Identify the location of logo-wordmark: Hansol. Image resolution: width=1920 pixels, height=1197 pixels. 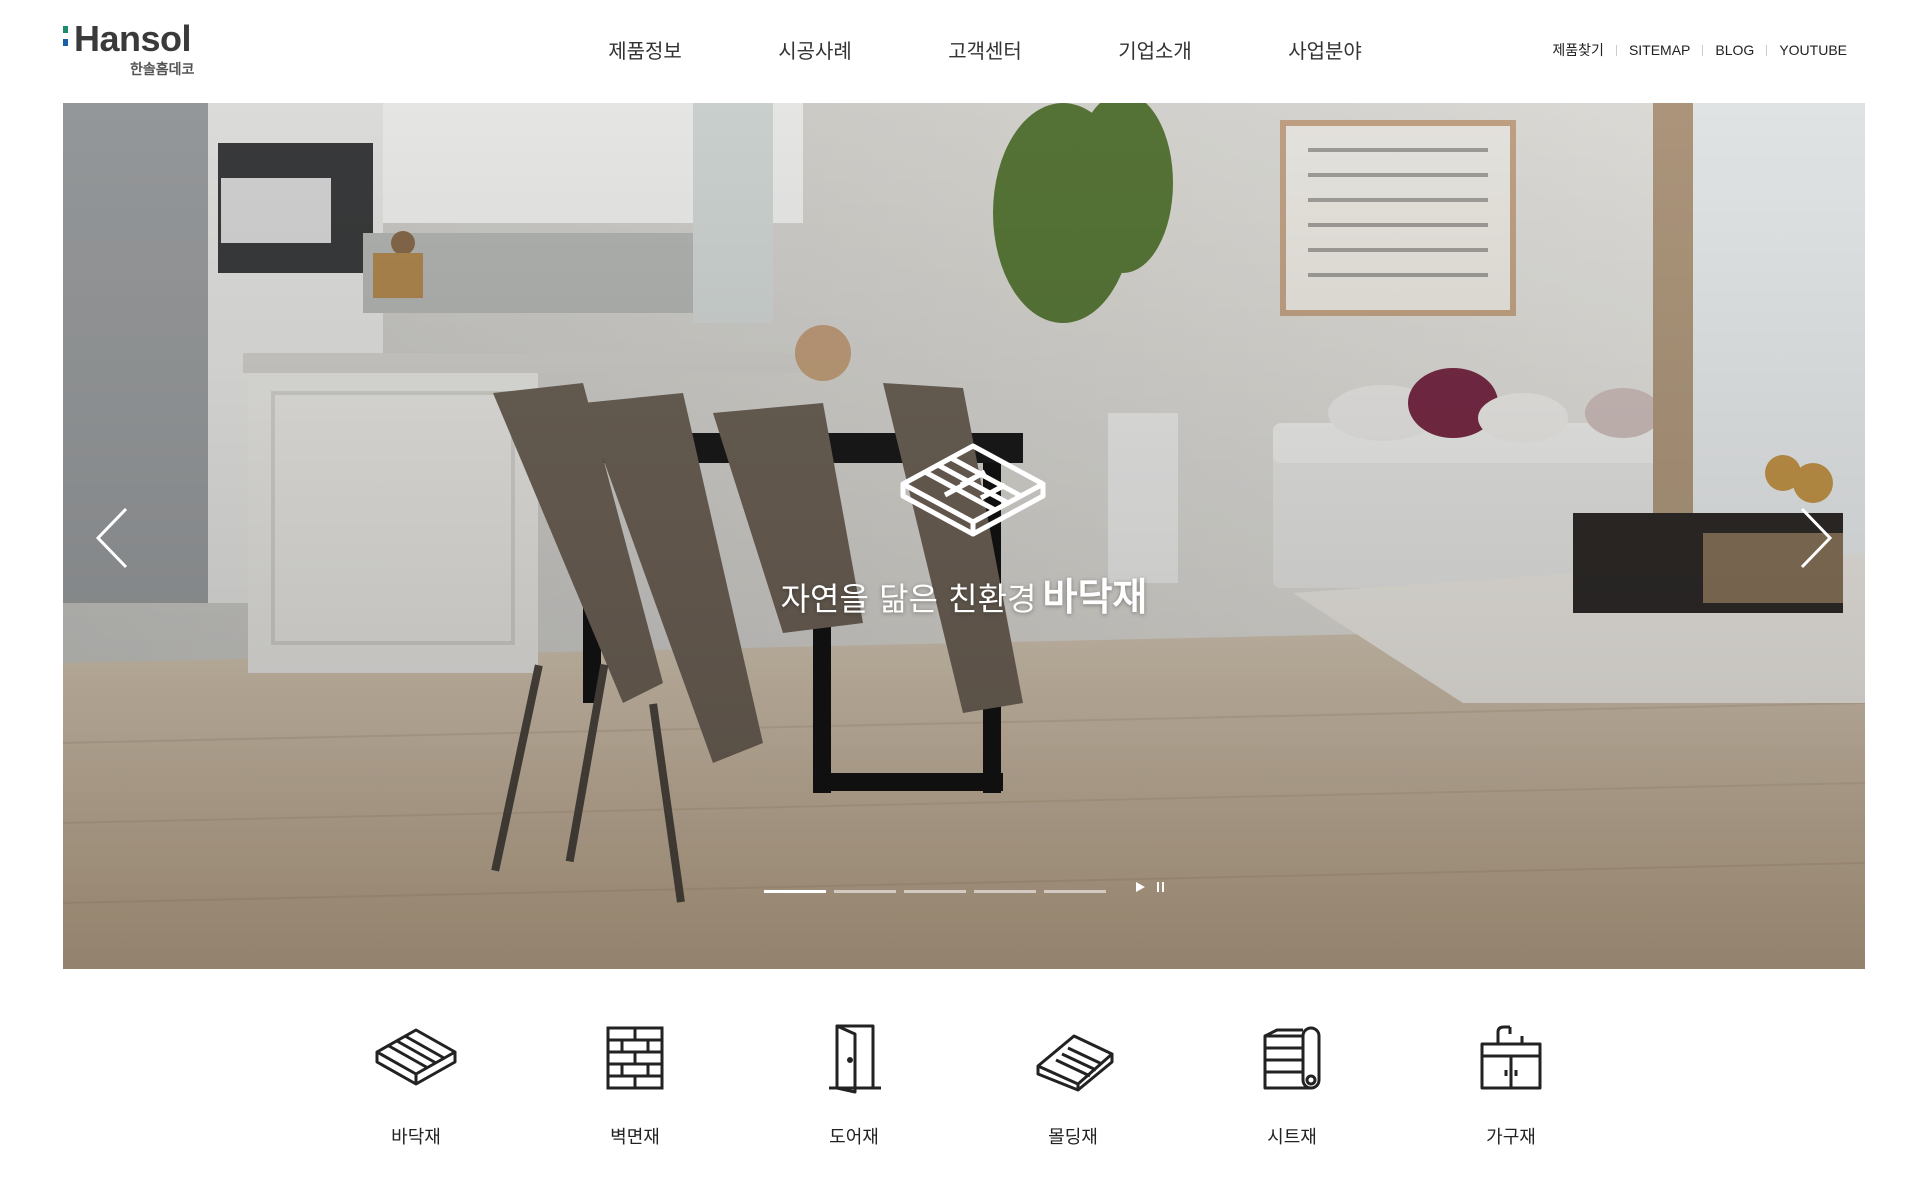
(133, 38).